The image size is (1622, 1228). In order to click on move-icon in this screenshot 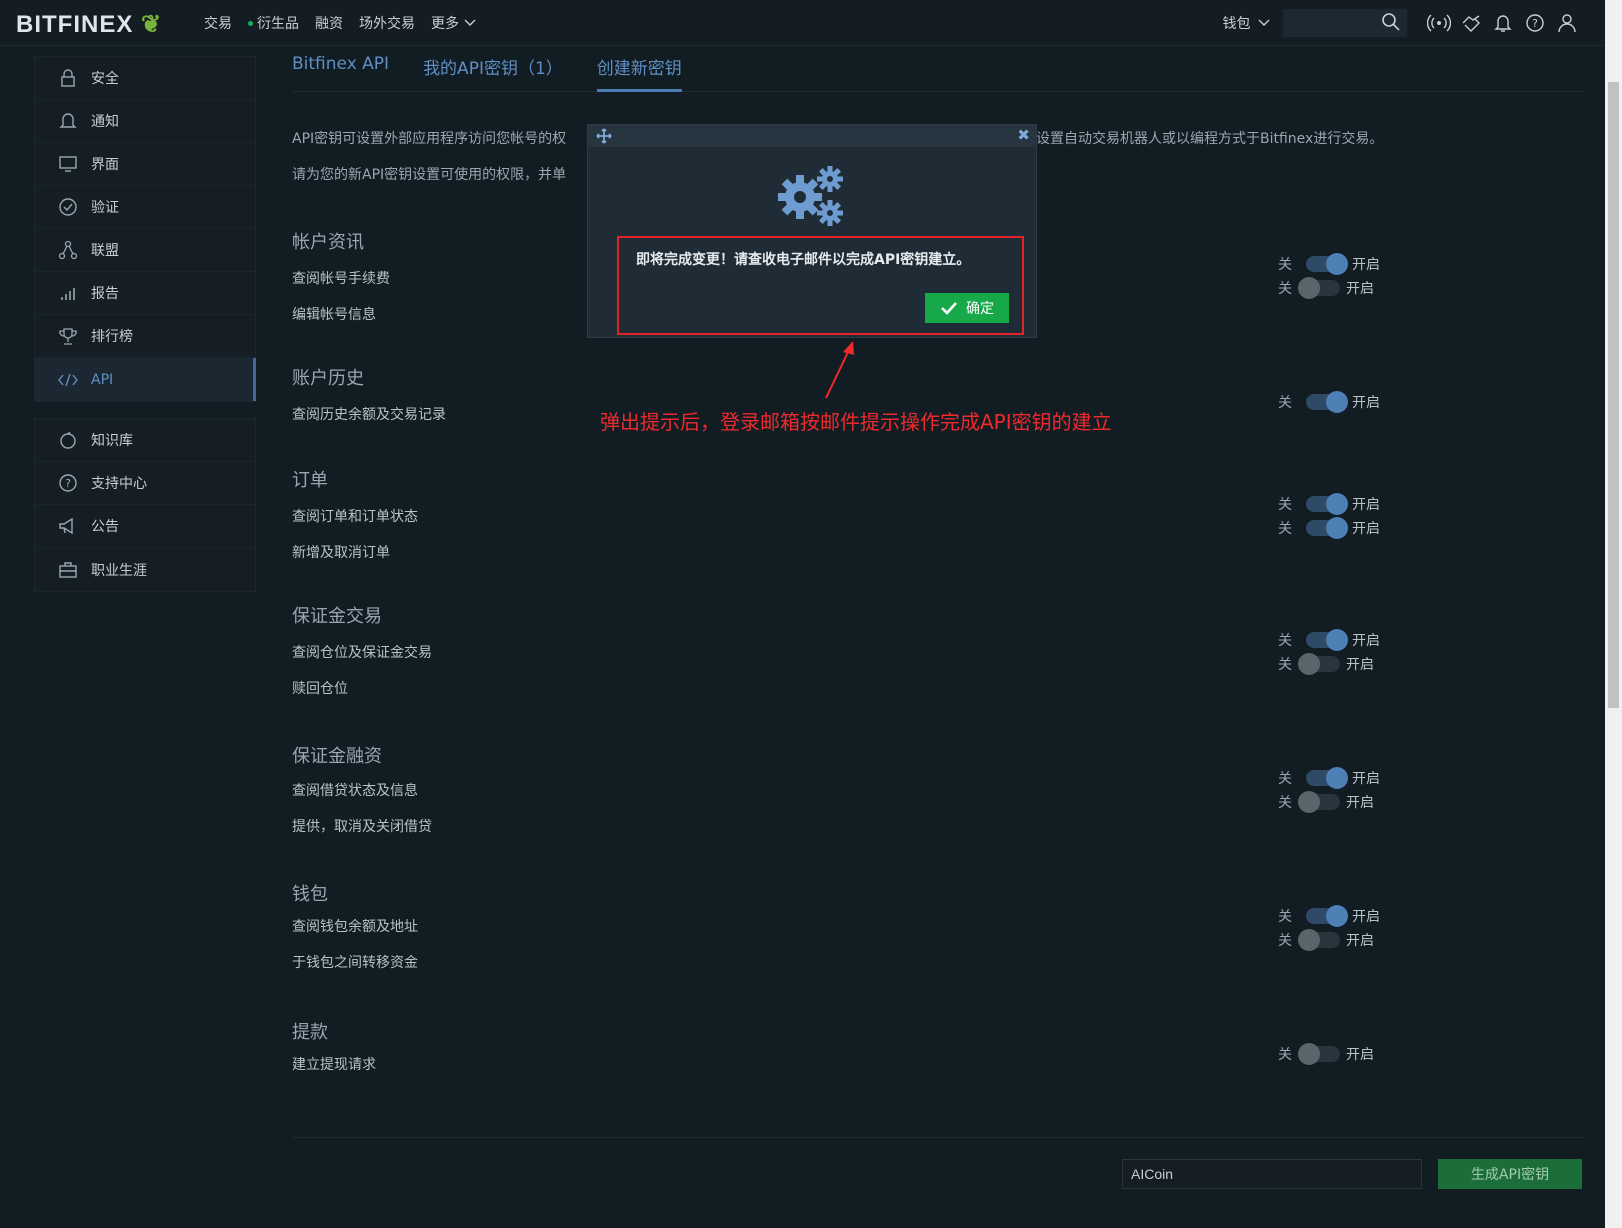, I will do `click(604, 138)`.